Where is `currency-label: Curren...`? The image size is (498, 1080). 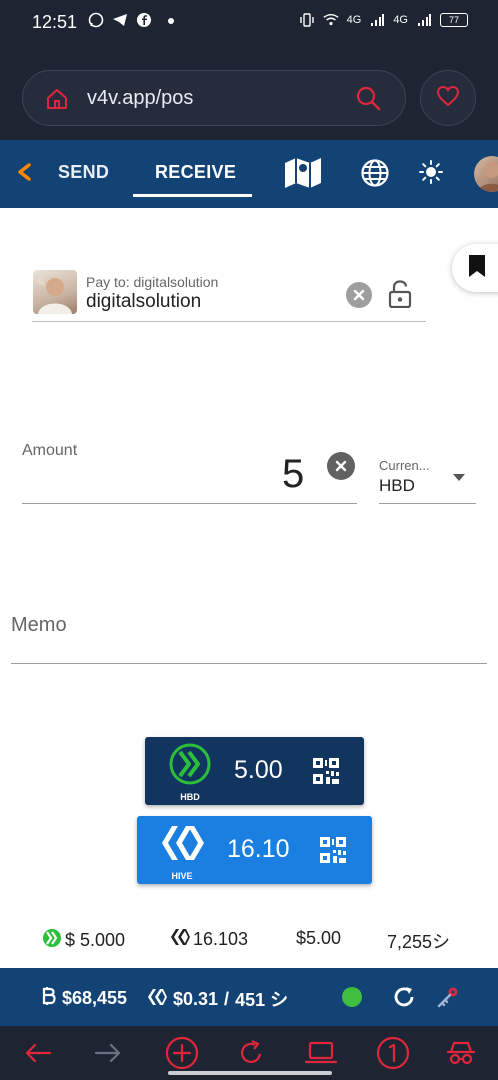 currency-label: Curren... is located at coordinates (404, 465).